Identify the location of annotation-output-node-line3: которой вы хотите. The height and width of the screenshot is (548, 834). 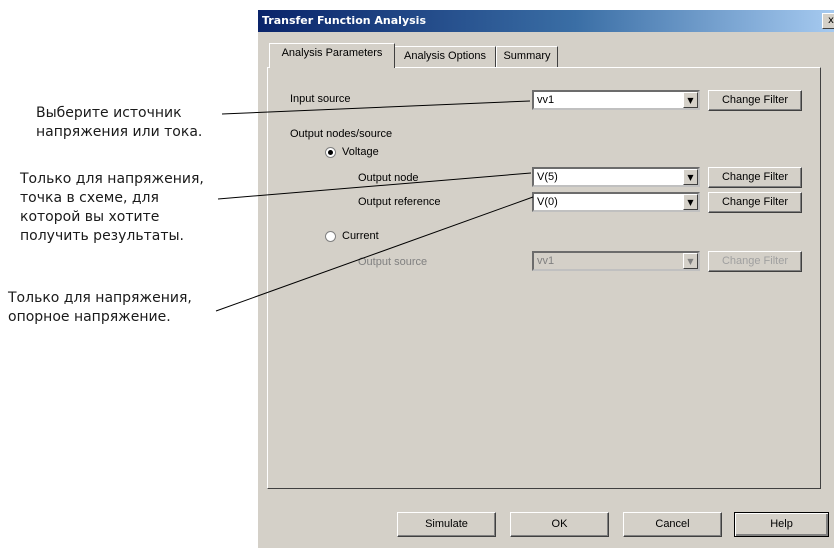
(90, 217).